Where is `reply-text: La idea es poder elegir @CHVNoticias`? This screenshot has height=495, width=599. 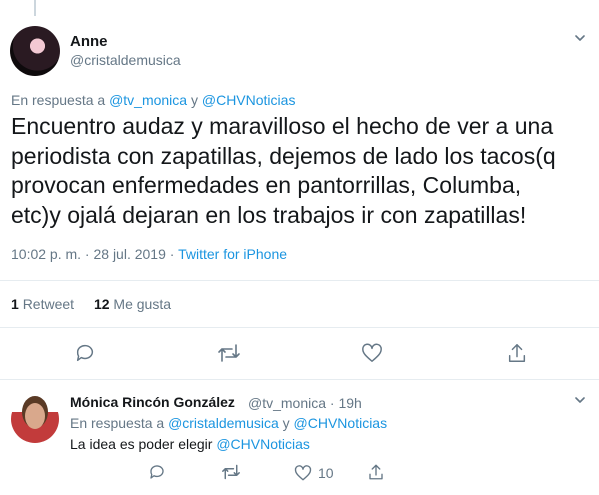
reply-text: La idea es poder elegir @CHVNoticias is located at coordinates (190, 444).